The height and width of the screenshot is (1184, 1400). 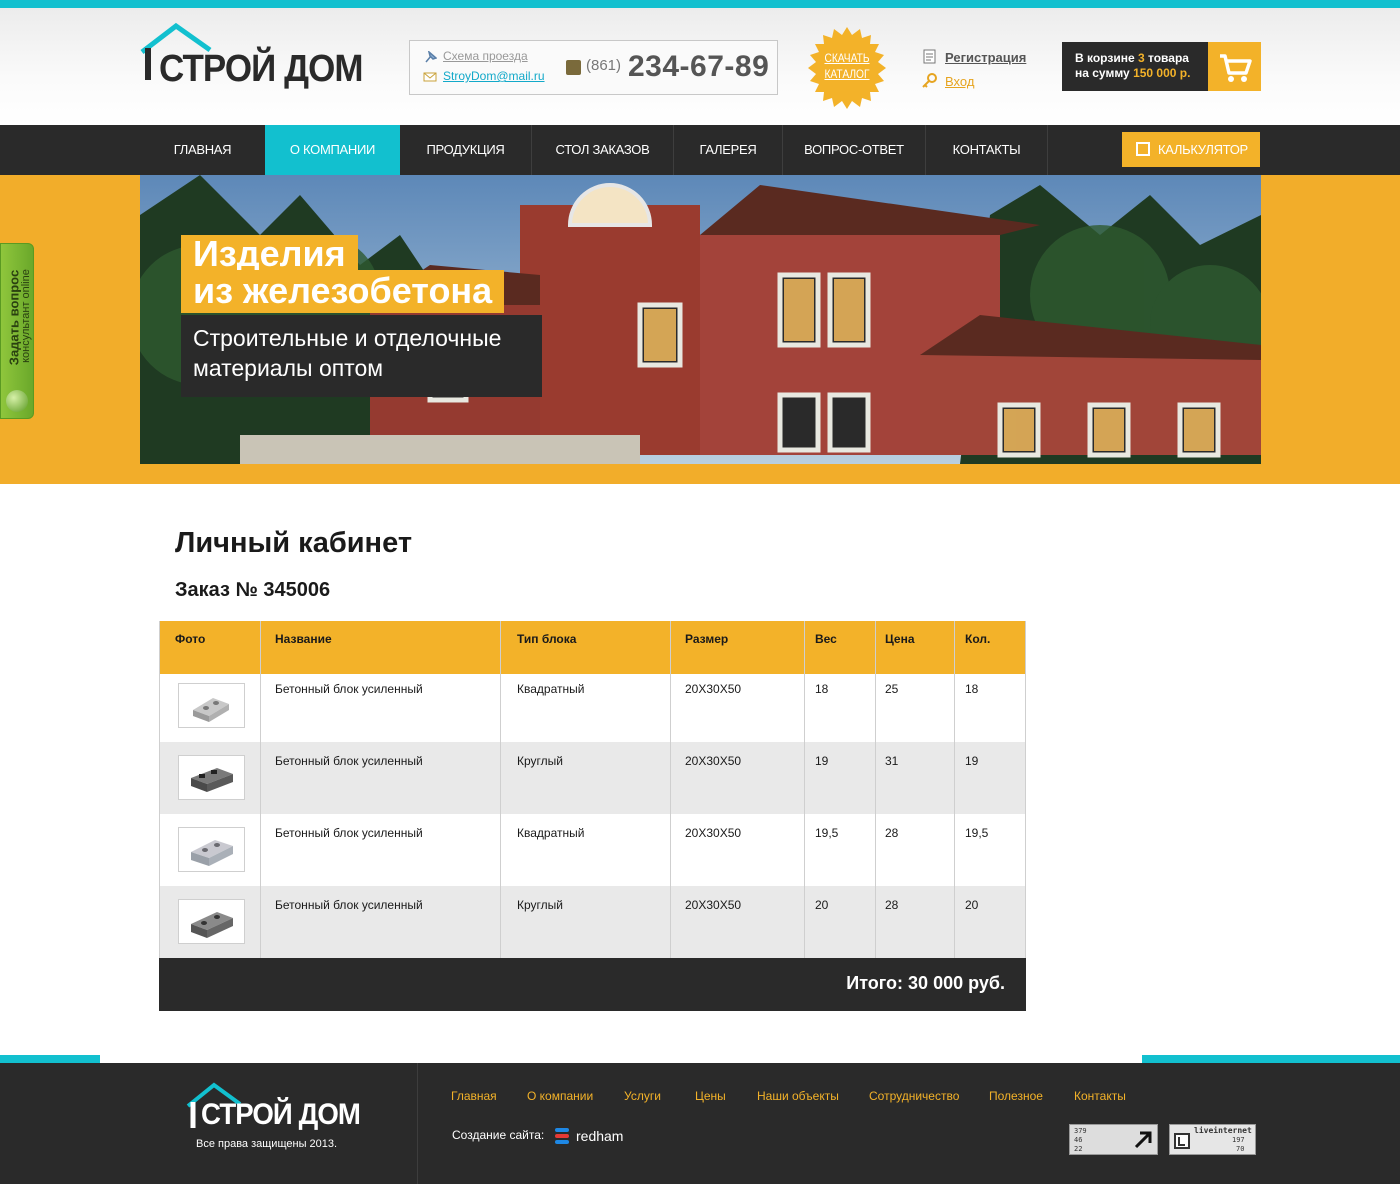 I want to click on ask-question-tab: Задать вопрос консультант online, so click(x=17, y=331).